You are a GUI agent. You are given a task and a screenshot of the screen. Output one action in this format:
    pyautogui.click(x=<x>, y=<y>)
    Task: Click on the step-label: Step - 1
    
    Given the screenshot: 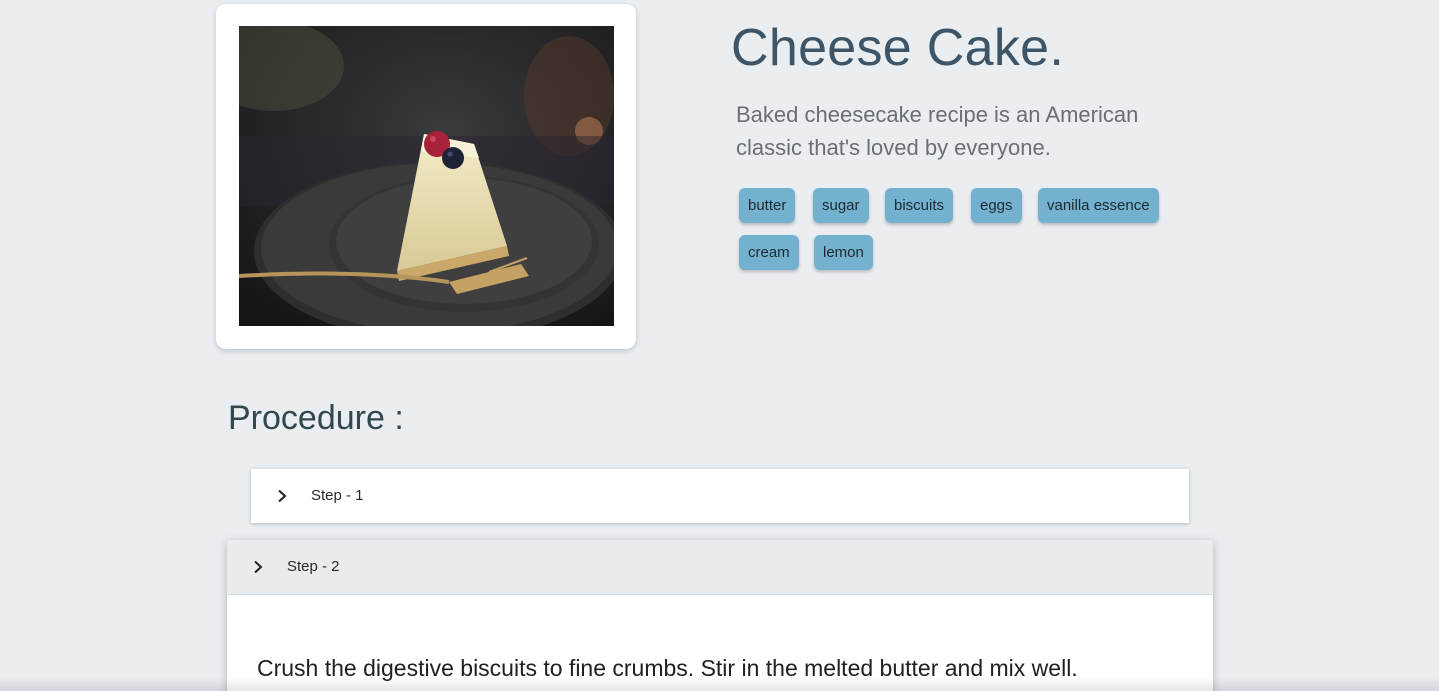 What is the action you would take?
    pyautogui.click(x=337, y=495)
    